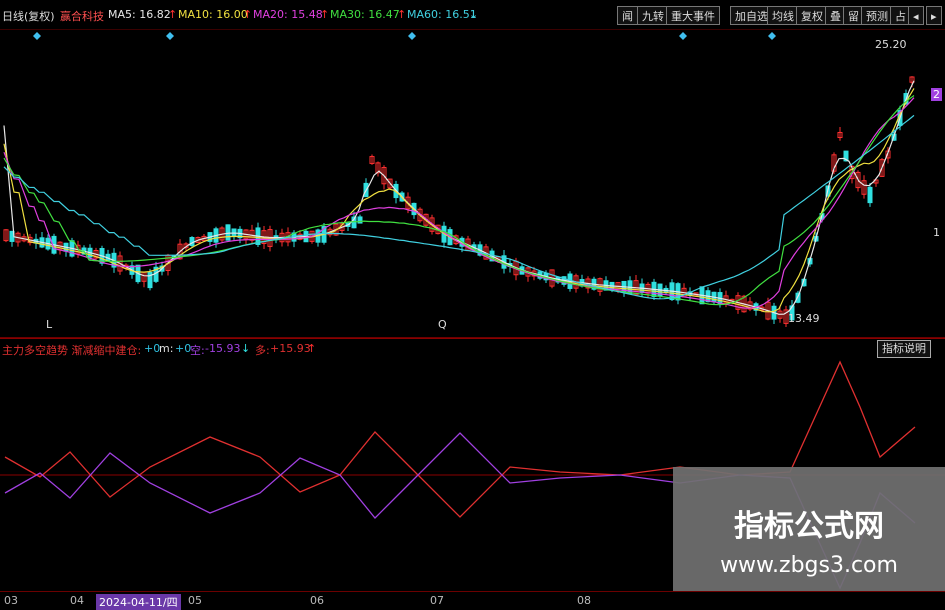 The image size is (945, 610). I want to click on ma10-arrow: ↑, so click(248, 14).